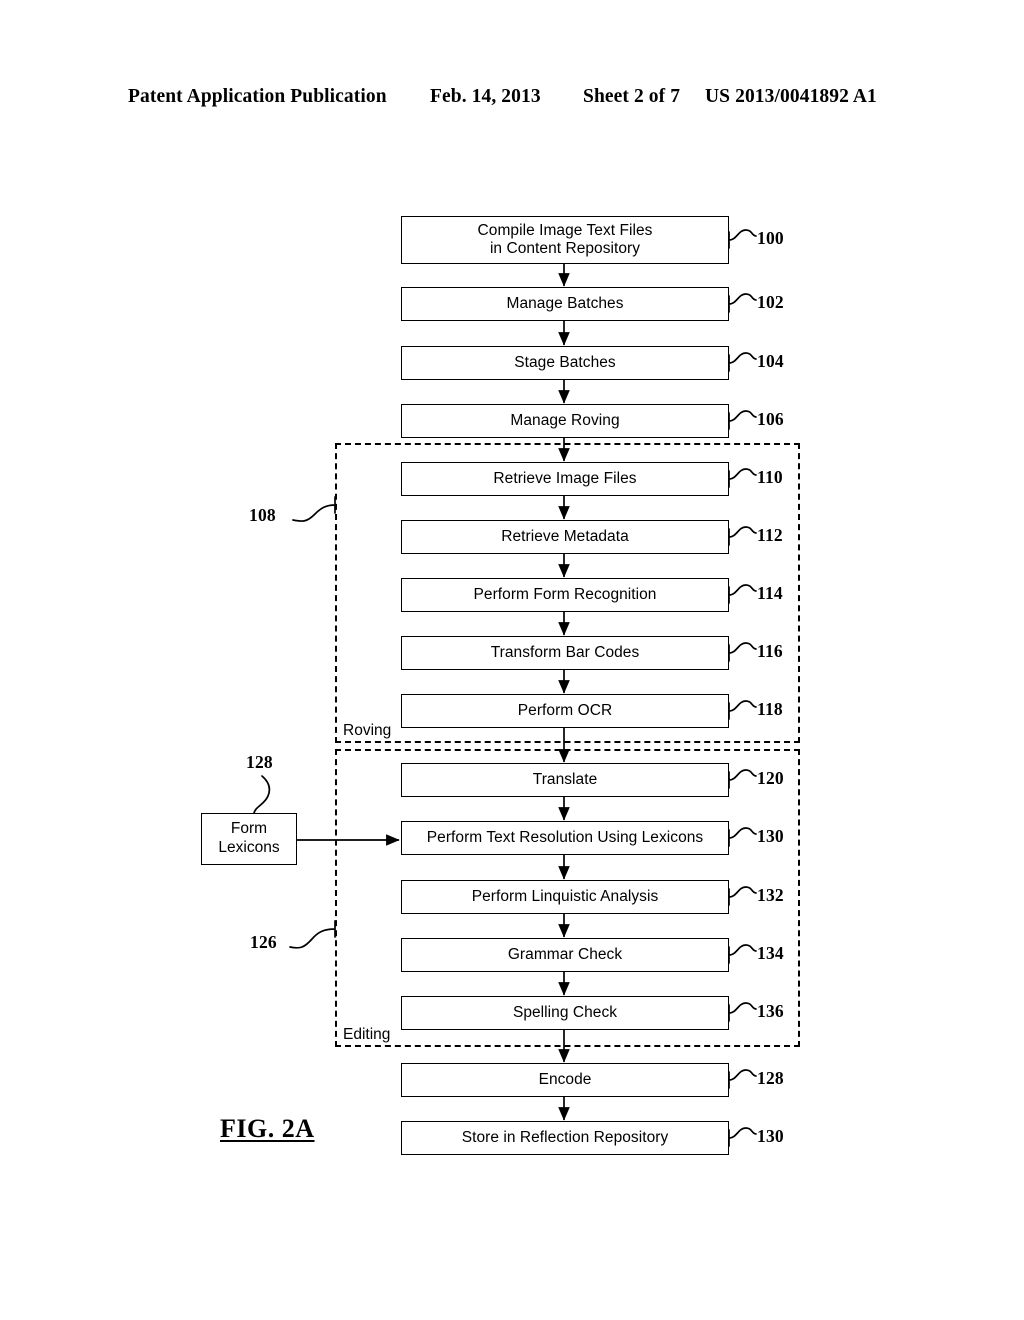  I want to click on step-114-label: Perform Form Recognition, so click(565, 595).